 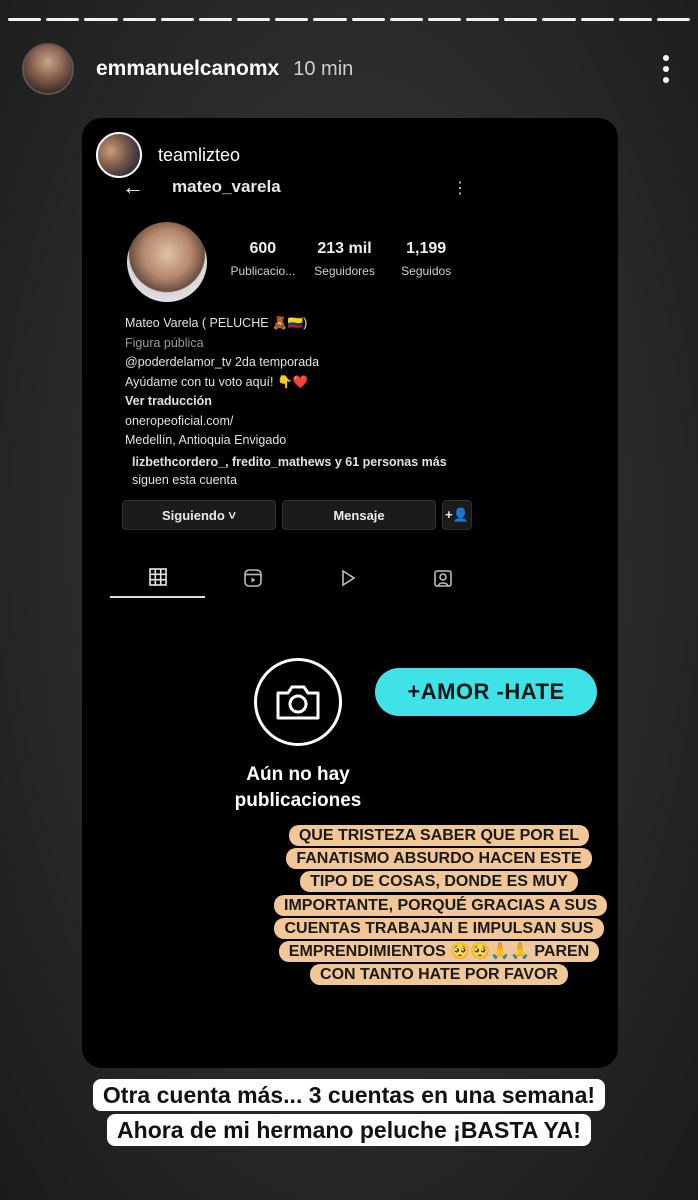 What do you see at coordinates (206, 440) in the screenshot?
I see `bio-location: Medellín, Antioquia Envigado` at bounding box center [206, 440].